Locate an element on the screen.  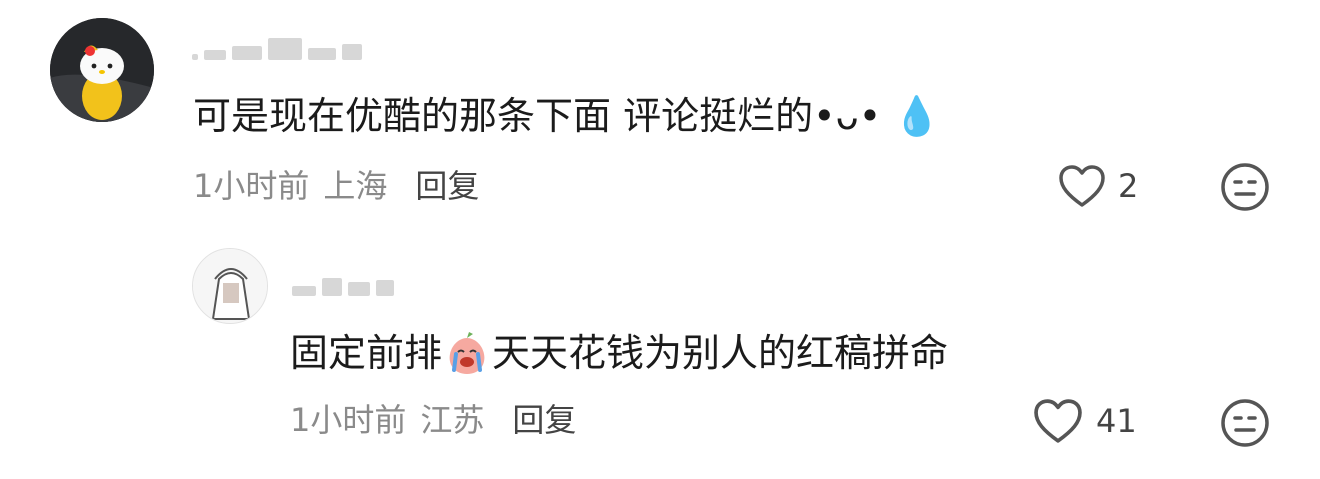
reply-body-part1: 固定前排 is located at coordinates (366, 353).